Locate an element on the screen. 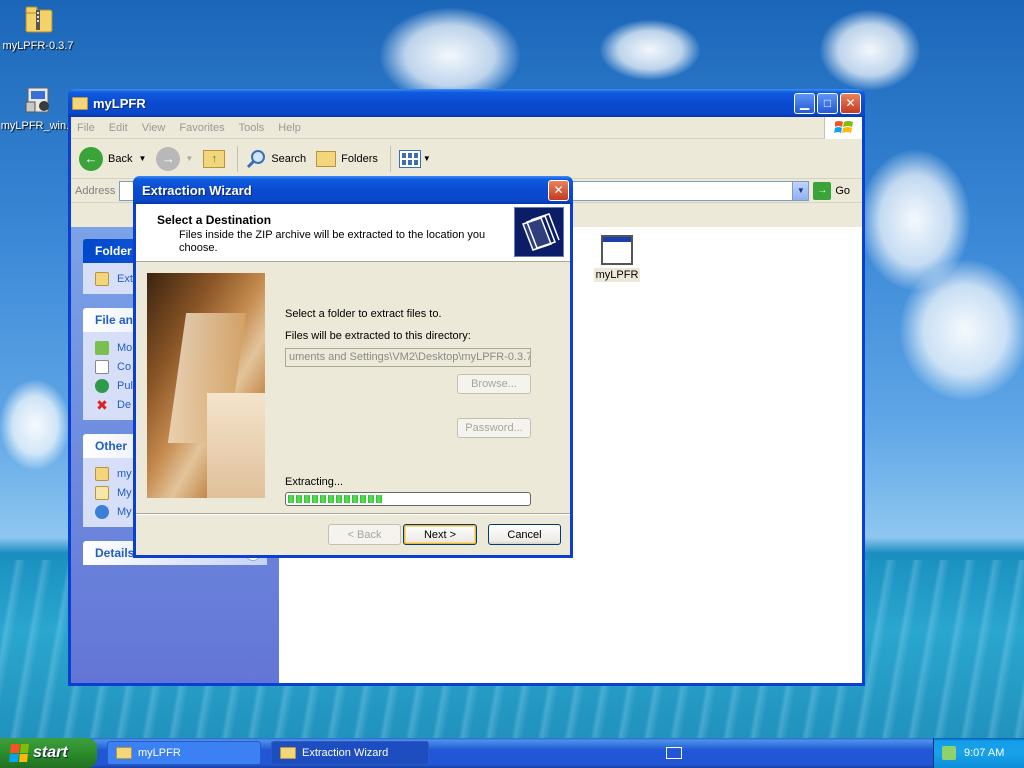  menu-favorites: Favorites is located at coordinates (201, 128).